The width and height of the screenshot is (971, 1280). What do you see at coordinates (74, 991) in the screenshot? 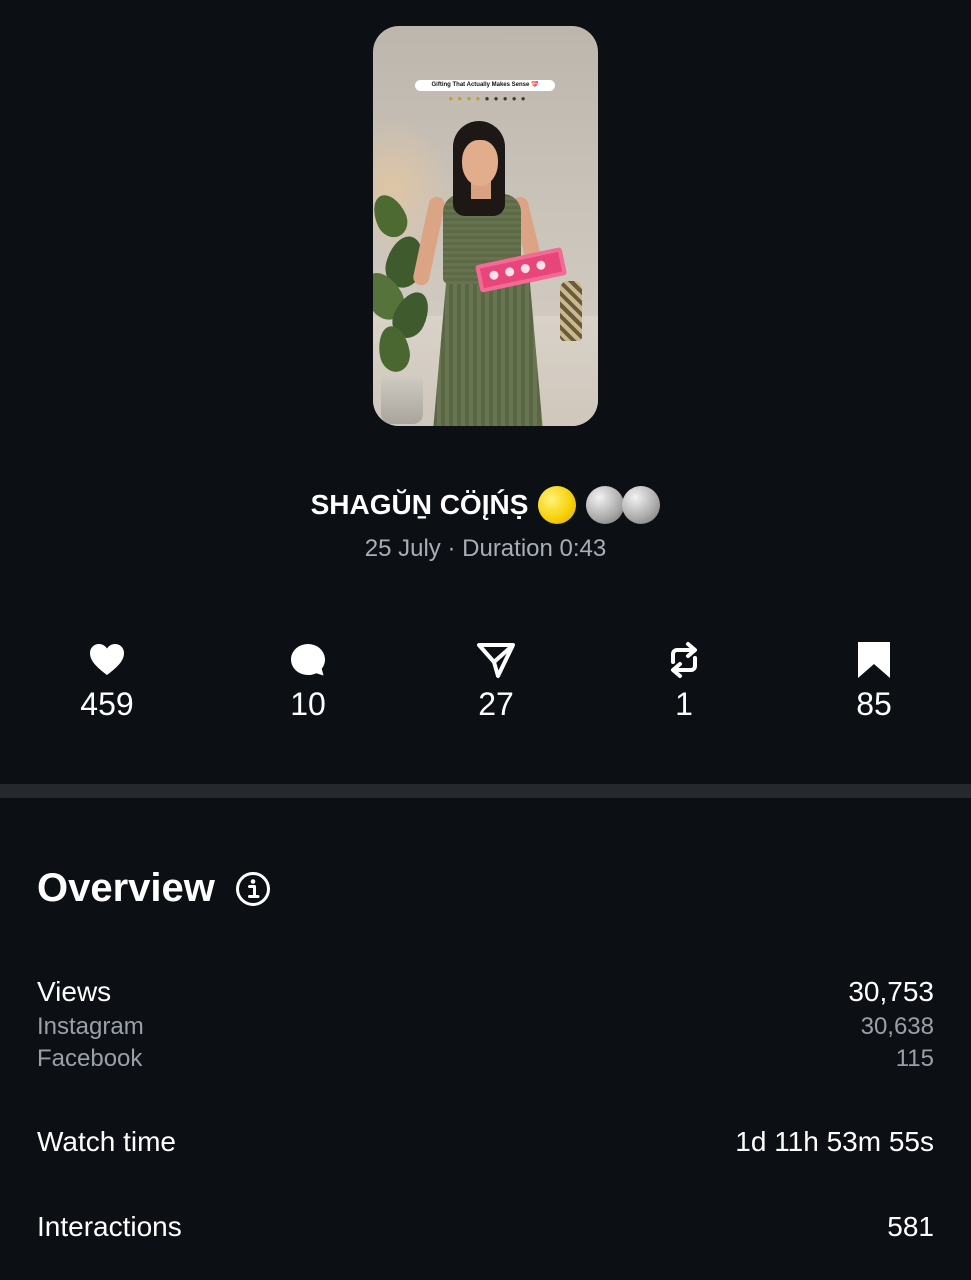
I see `views-label: Views` at bounding box center [74, 991].